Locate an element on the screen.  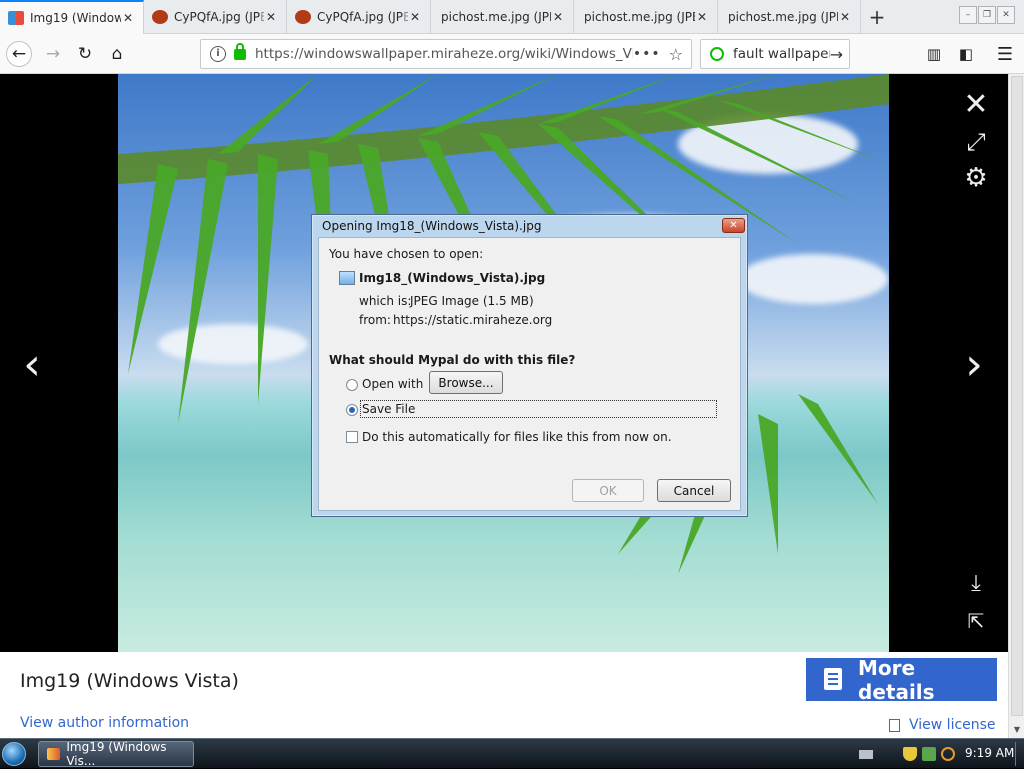
action-question: What should Mypal do with this file? is located at coordinates (452, 360).